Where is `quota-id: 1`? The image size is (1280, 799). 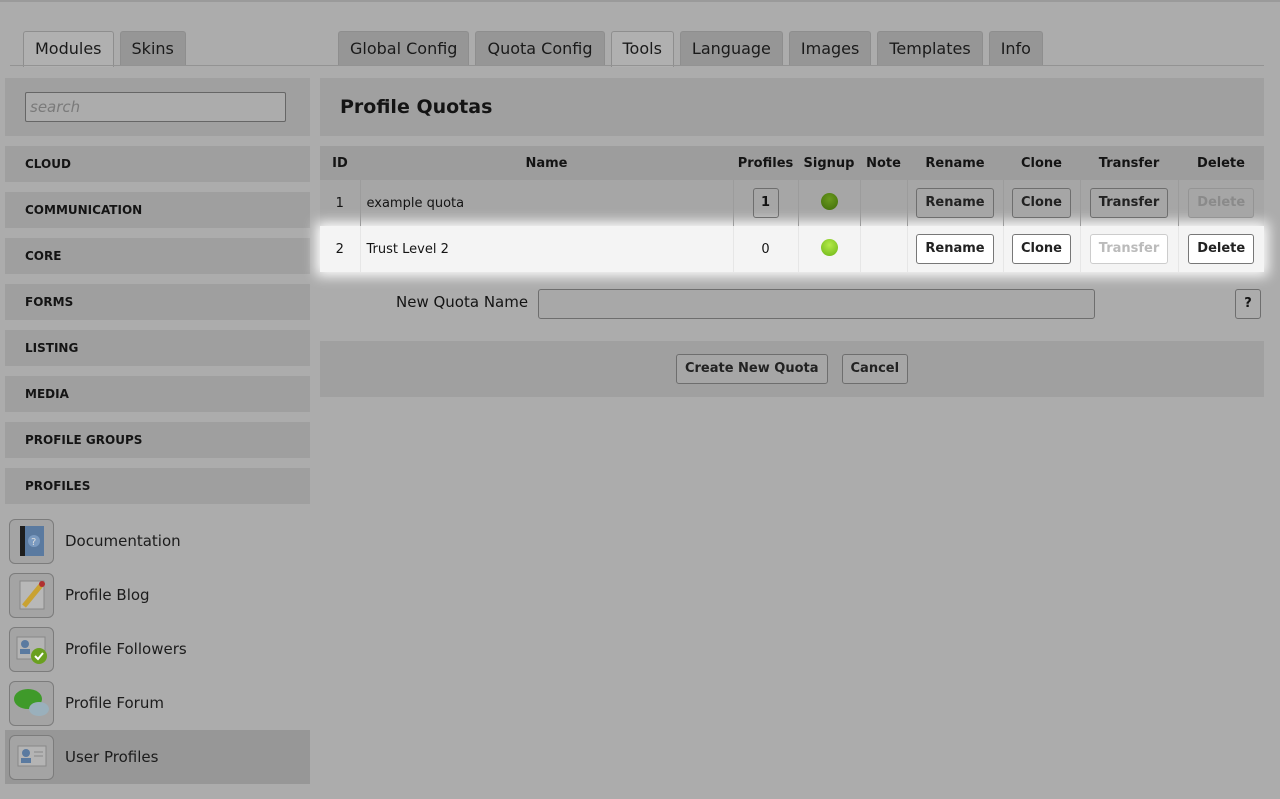
quota-id: 1 is located at coordinates (340, 203).